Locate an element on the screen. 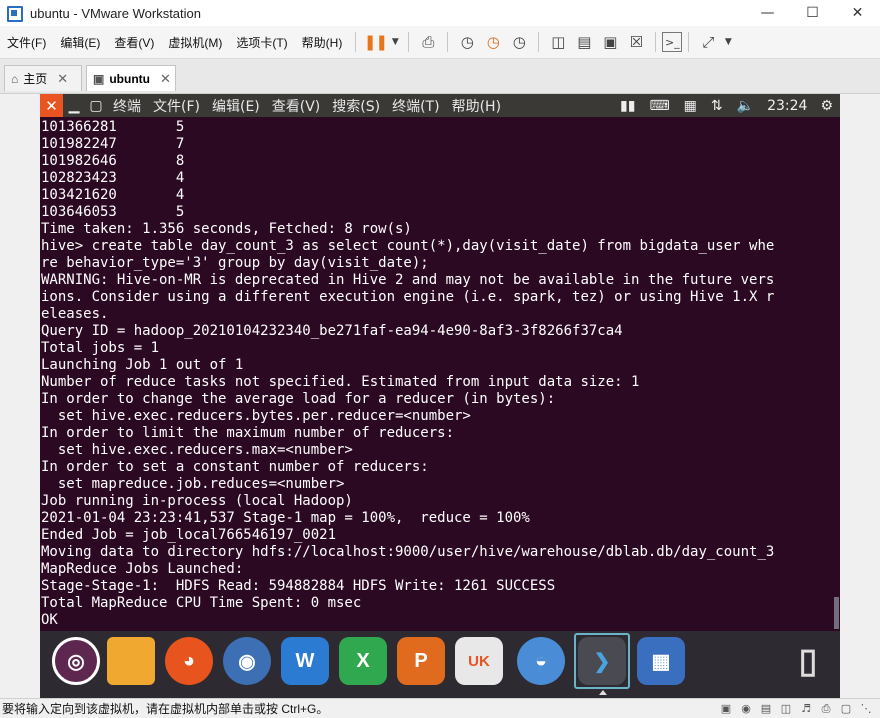 This screenshot has width=880, height=718. dock-icon-label: X is located at coordinates (363, 660).